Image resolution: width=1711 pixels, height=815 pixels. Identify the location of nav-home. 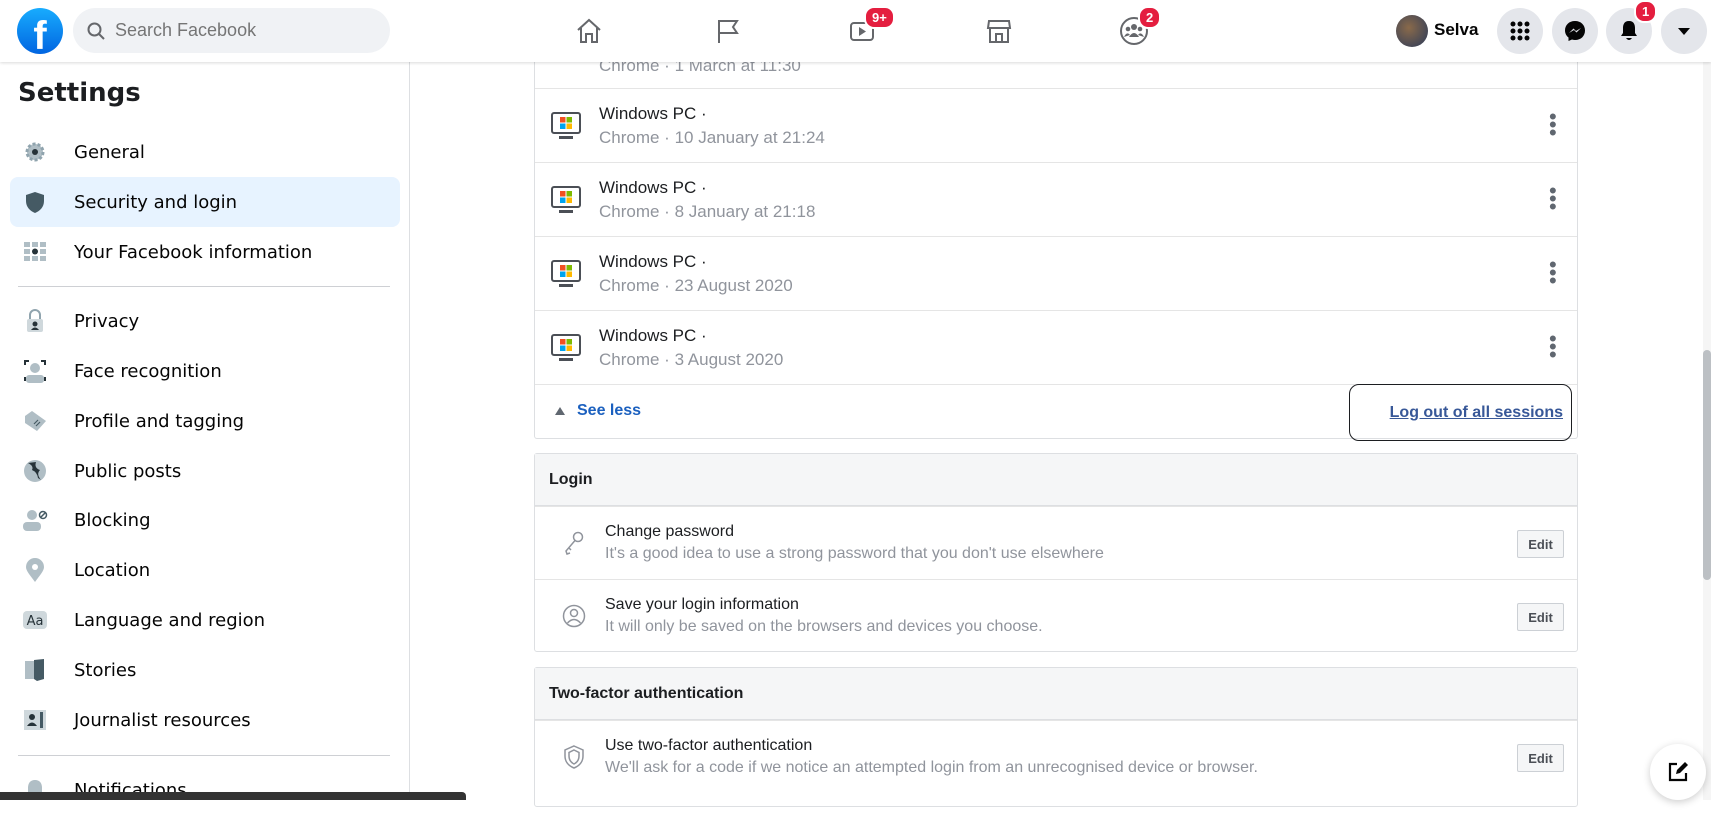
(589, 31).